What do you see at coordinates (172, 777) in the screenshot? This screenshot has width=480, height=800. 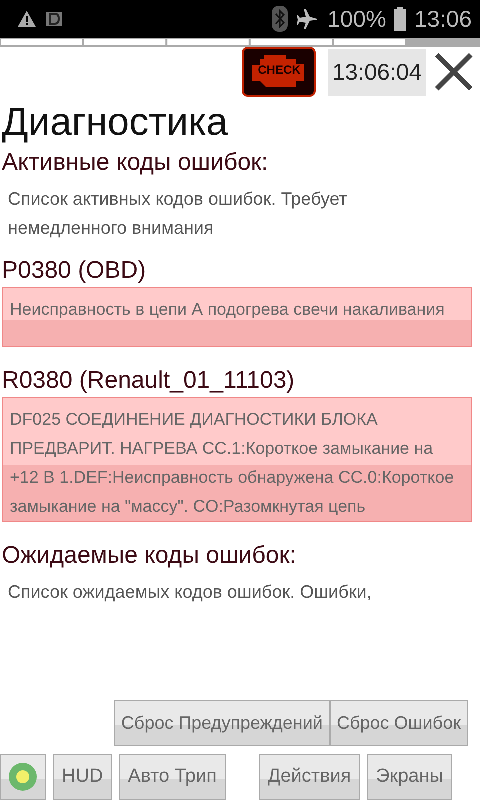 I see `toolbar-button: Авто Трип` at bounding box center [172, 777].